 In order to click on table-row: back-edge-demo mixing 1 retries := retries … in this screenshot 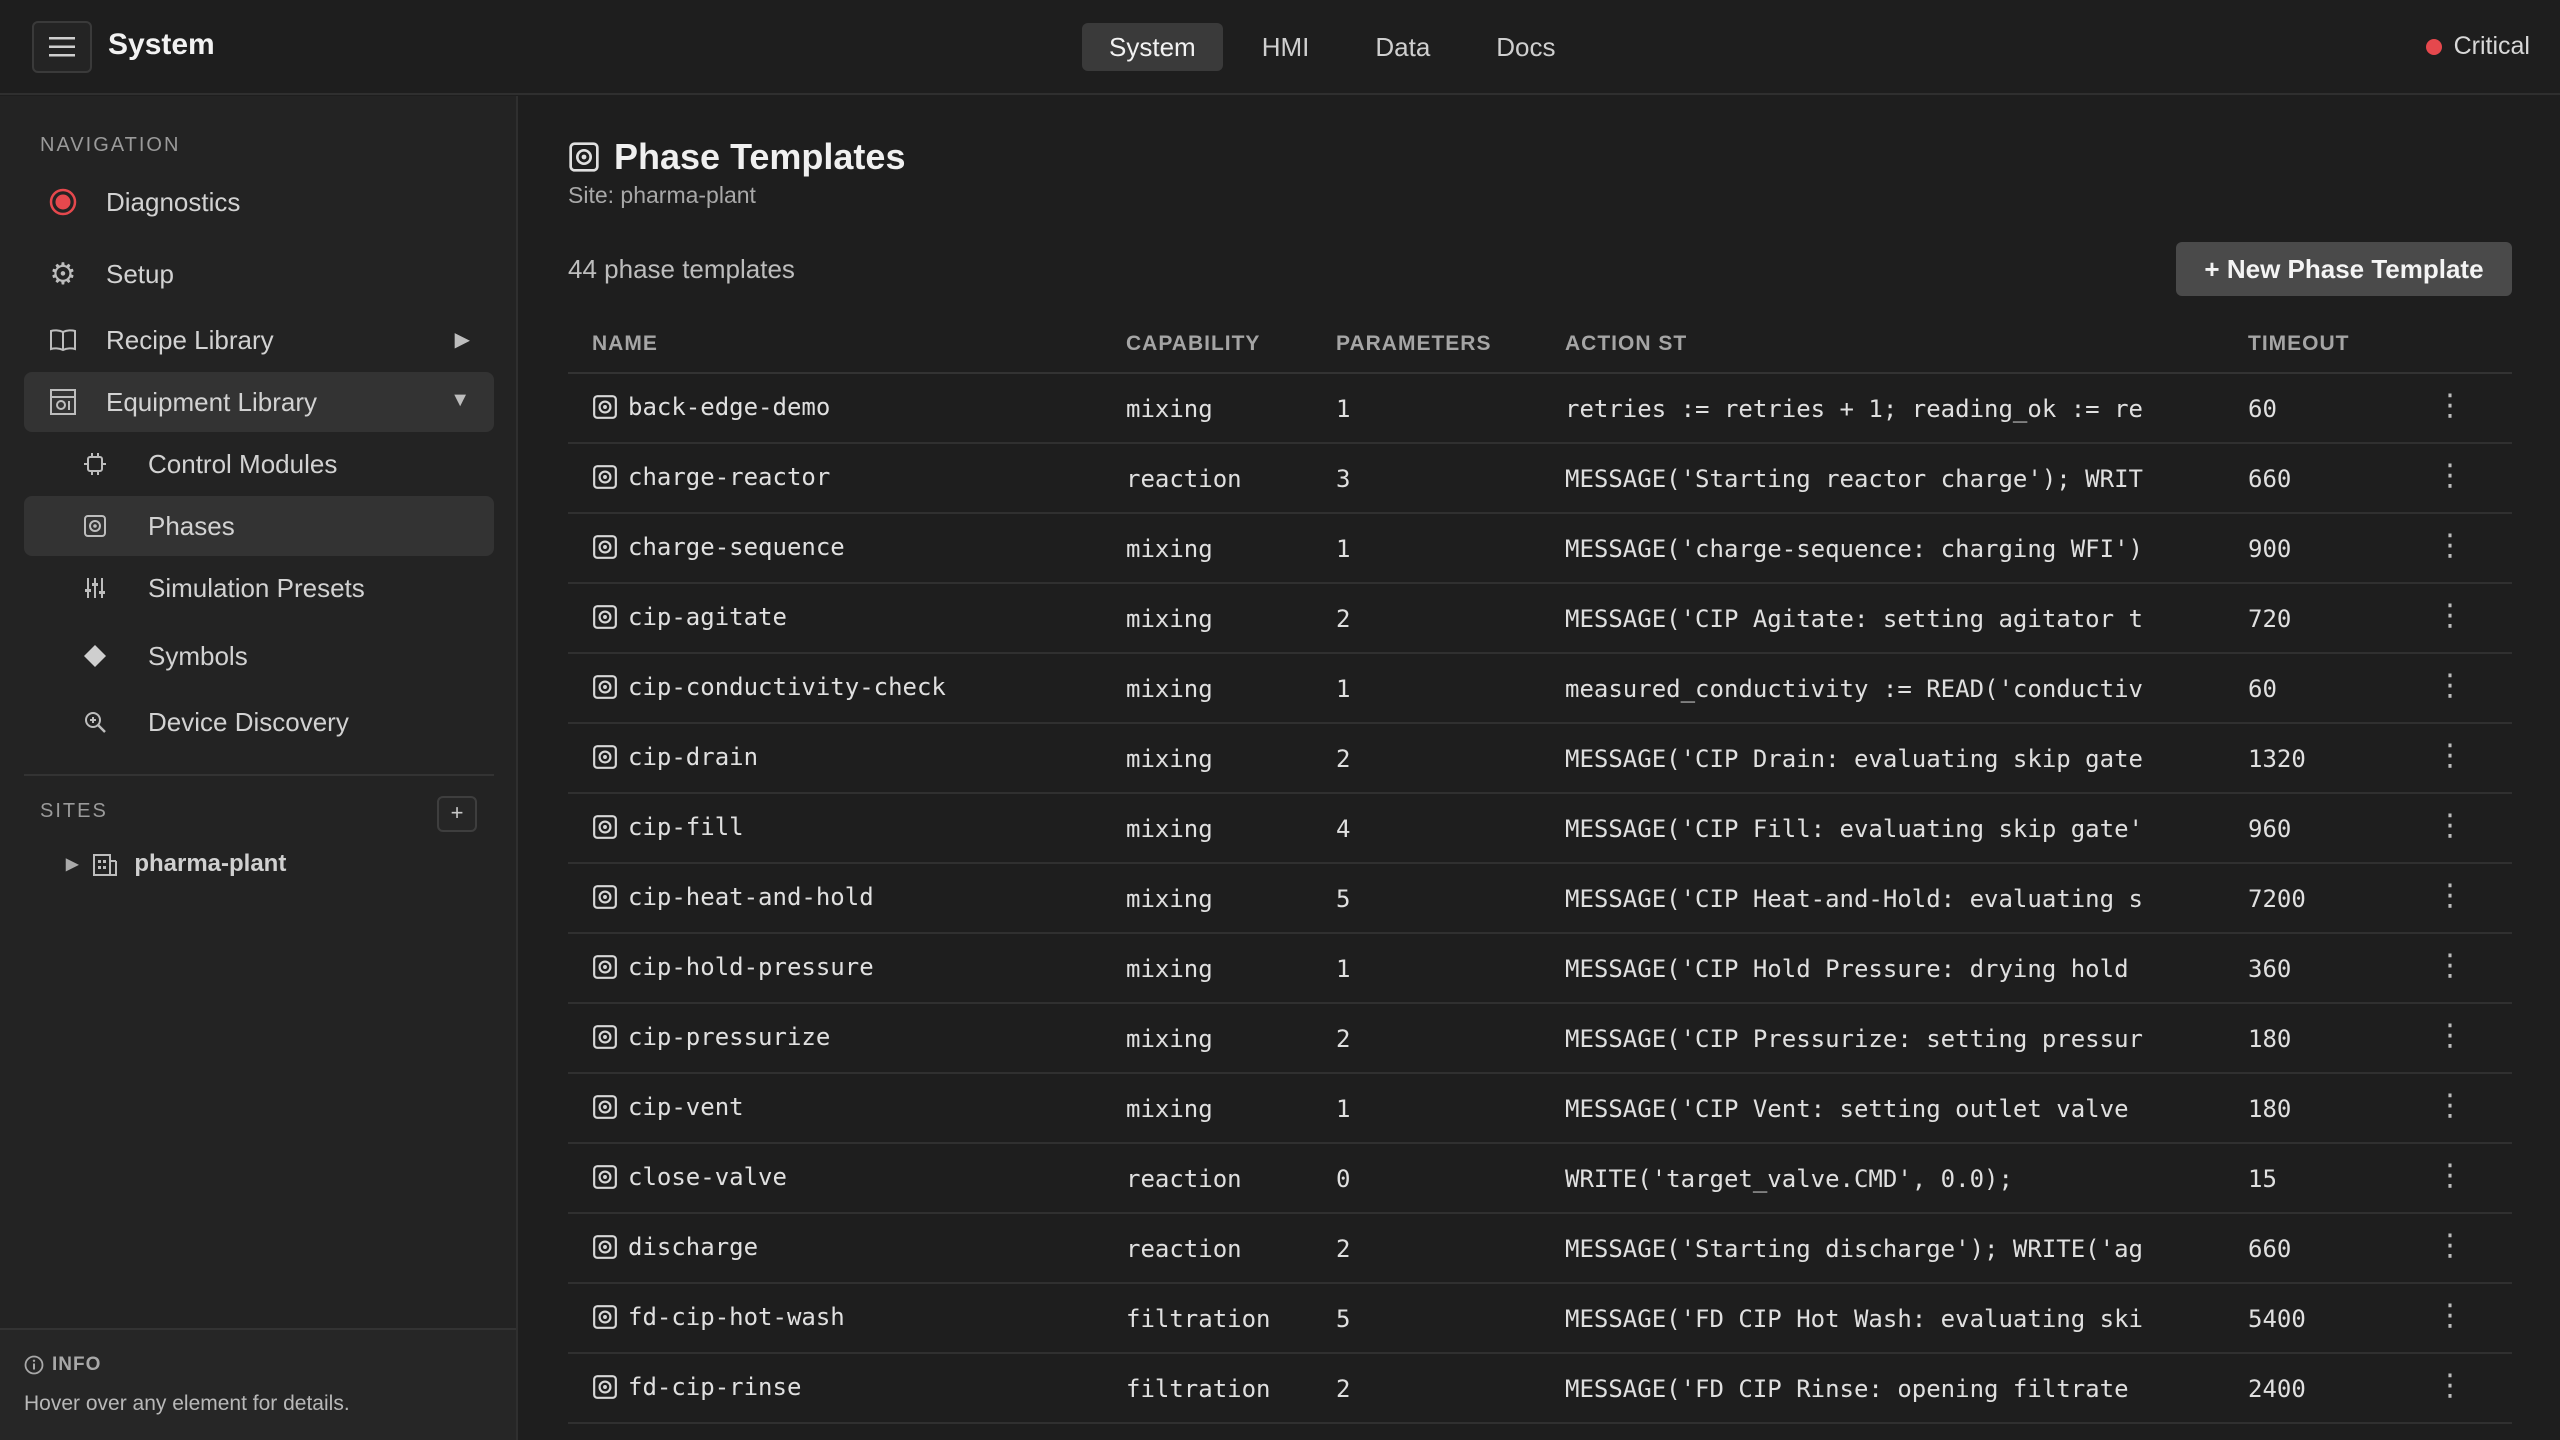, I will do `click(1540, 409)`.